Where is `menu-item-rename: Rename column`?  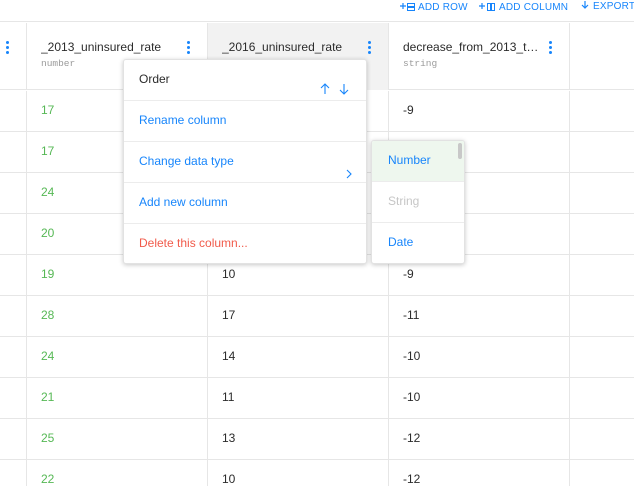 menu-item-rename: Rename column is located at coordinates (245, 121).